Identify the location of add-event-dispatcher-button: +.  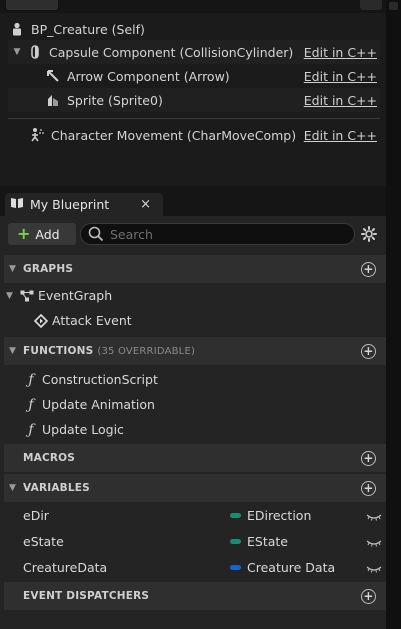
(368, 596).